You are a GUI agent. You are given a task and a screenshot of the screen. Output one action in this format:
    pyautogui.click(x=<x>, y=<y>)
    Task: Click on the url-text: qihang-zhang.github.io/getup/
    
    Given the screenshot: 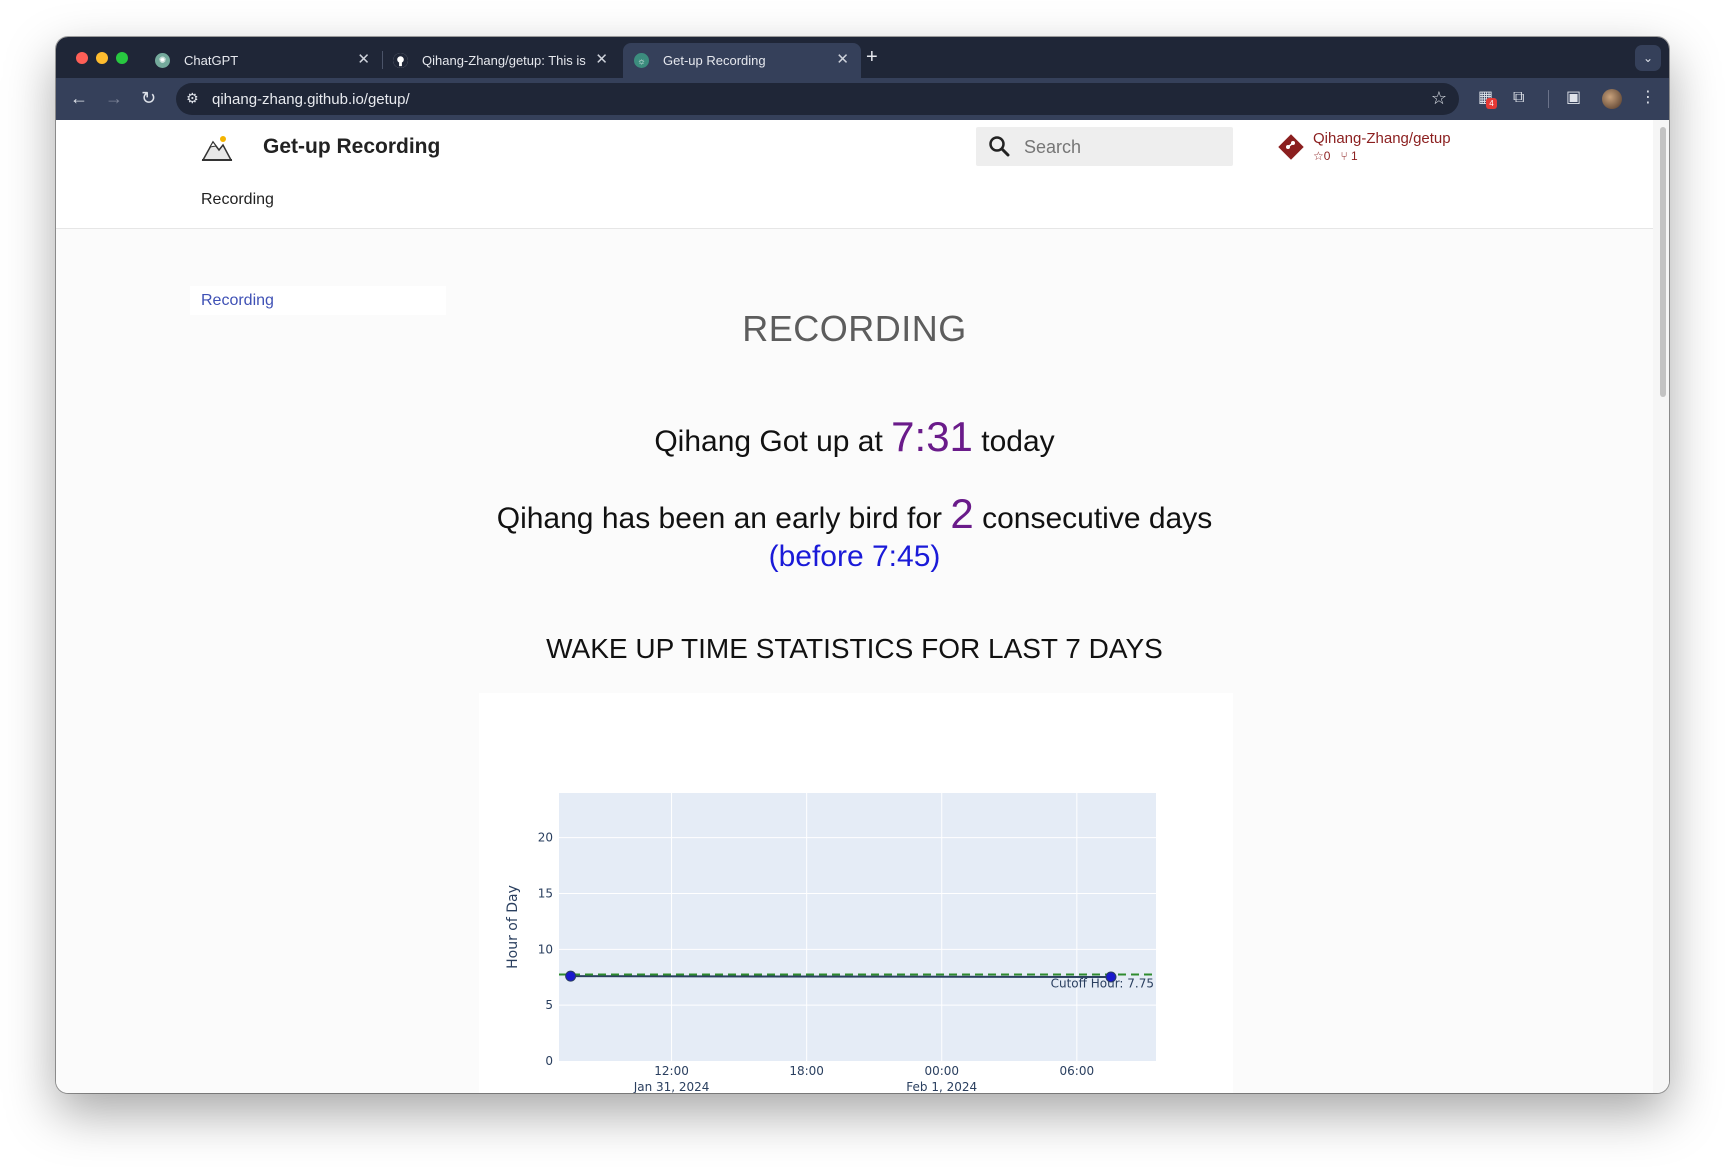 What is the action you would take?
    pyautogui.click(x=311, y=99)
    